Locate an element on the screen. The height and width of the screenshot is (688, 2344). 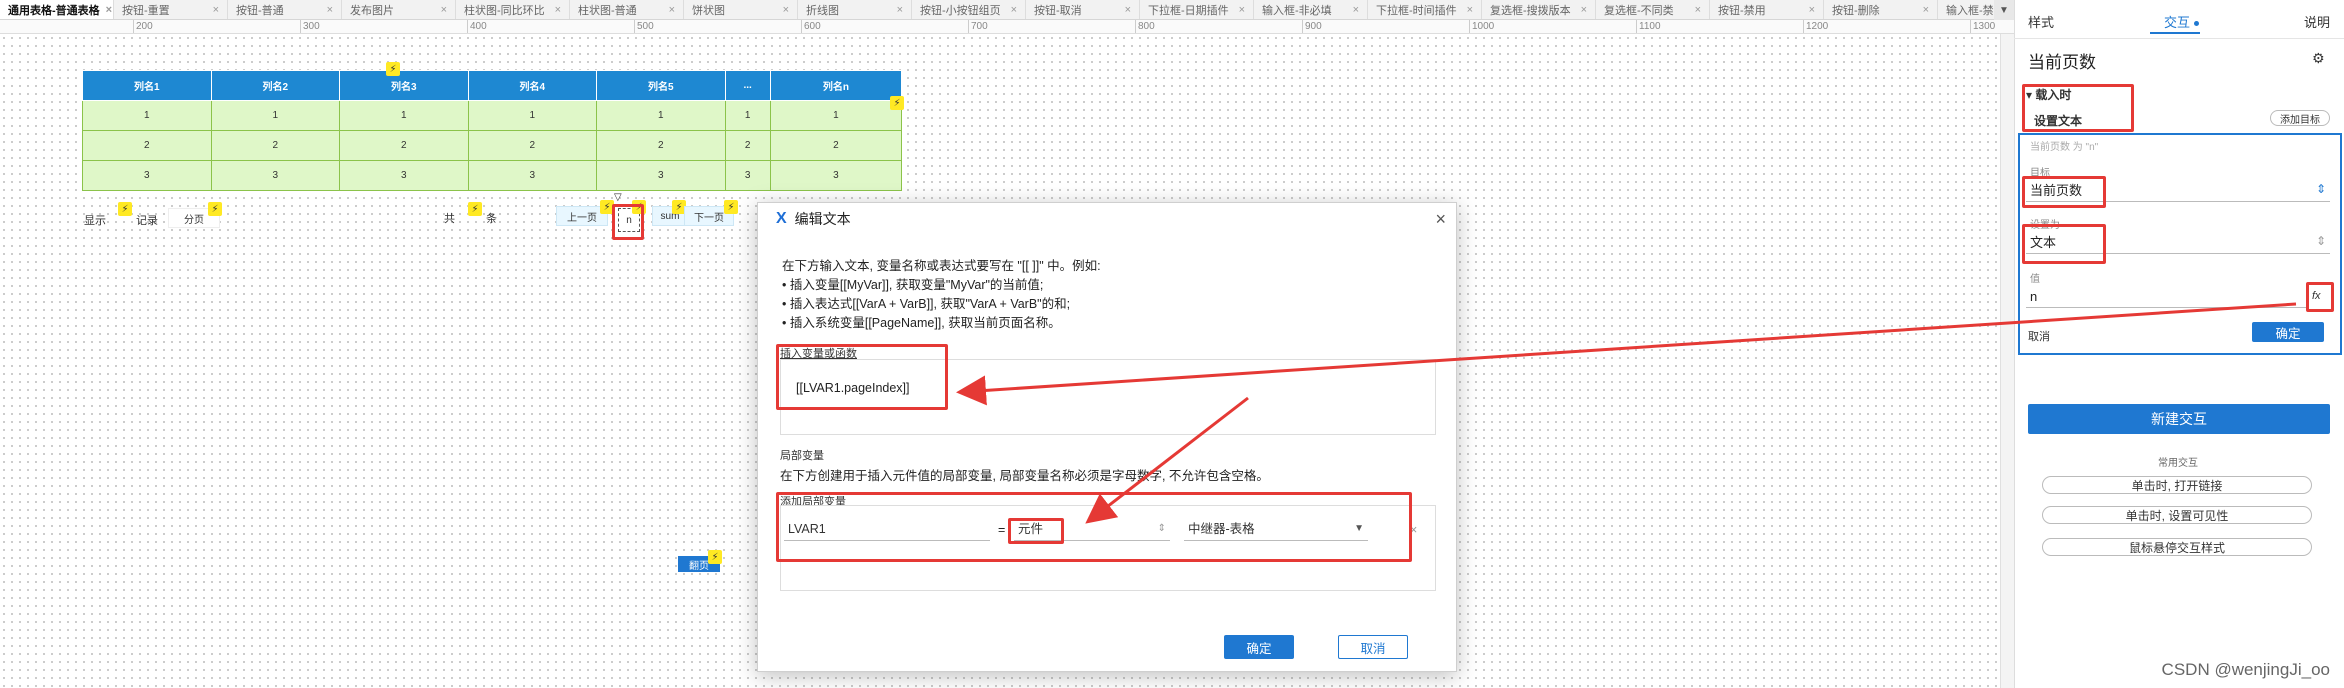
watermark: CSDN @wenjingJi_oo is located at coordinates (2245, 669).